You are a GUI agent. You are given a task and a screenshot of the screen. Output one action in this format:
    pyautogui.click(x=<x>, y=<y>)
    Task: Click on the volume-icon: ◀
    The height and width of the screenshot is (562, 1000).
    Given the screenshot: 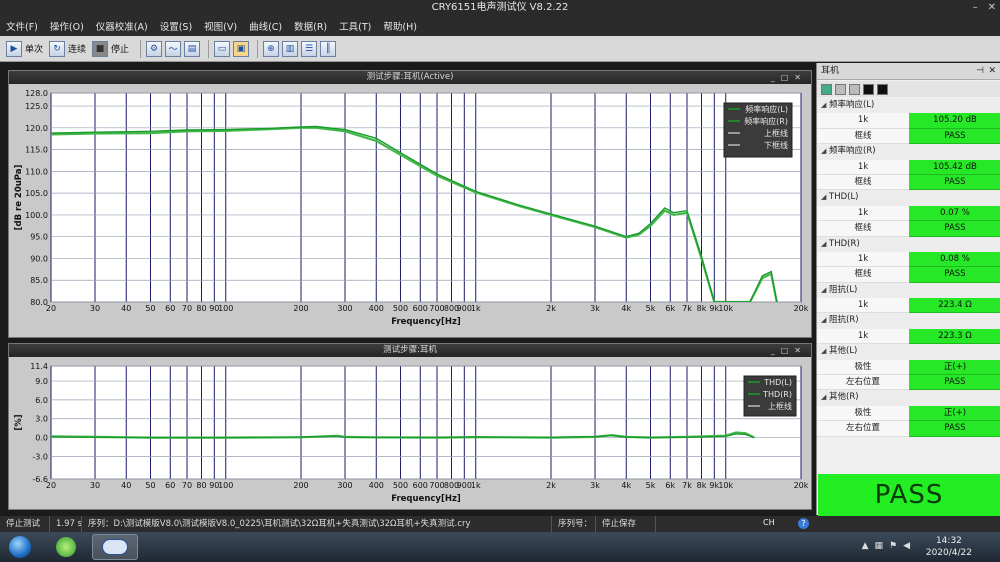 What is the action you would take?
    pyautogui.click(x=906, y=546)
    